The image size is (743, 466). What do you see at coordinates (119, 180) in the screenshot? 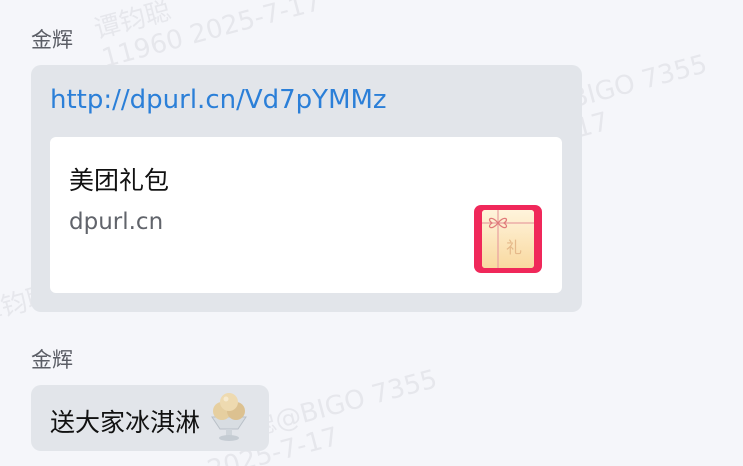
I see `link-preview-title: 美团礼包` at bounding box center [119, 180].